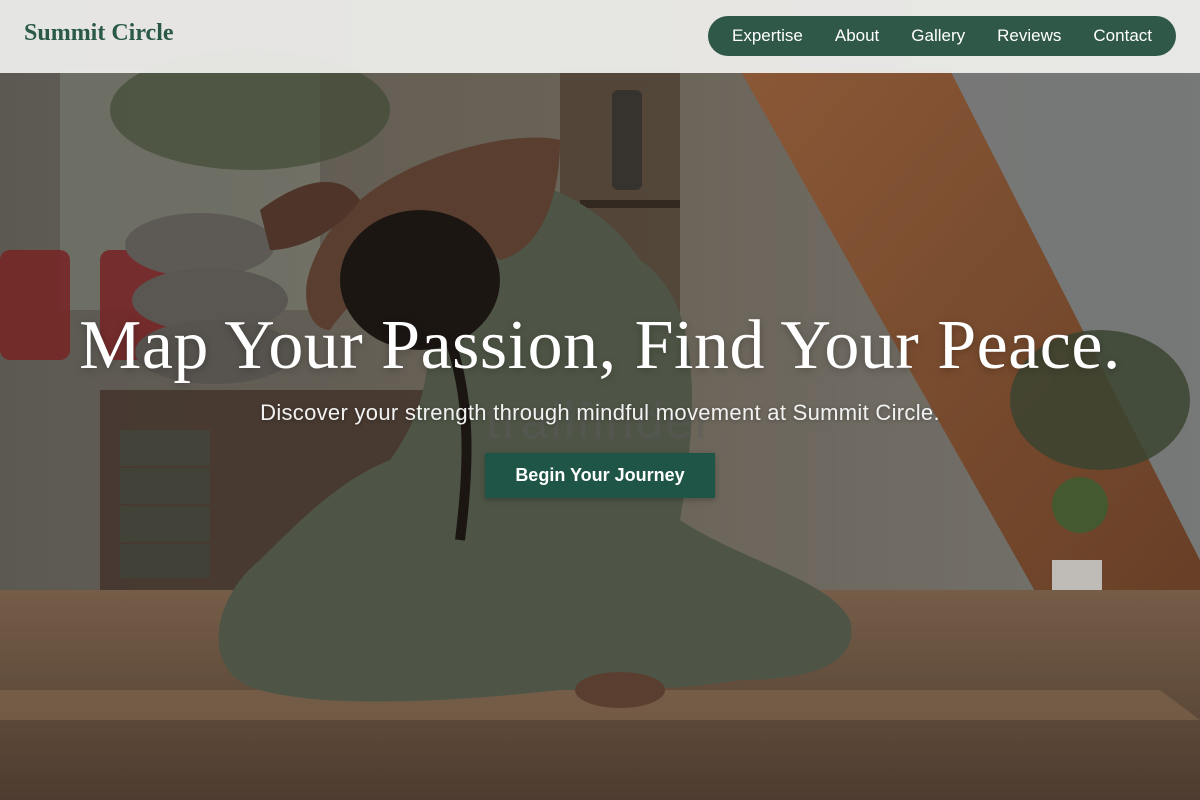  I want to click on nav-gallery: Gallery, so click(938, 36).